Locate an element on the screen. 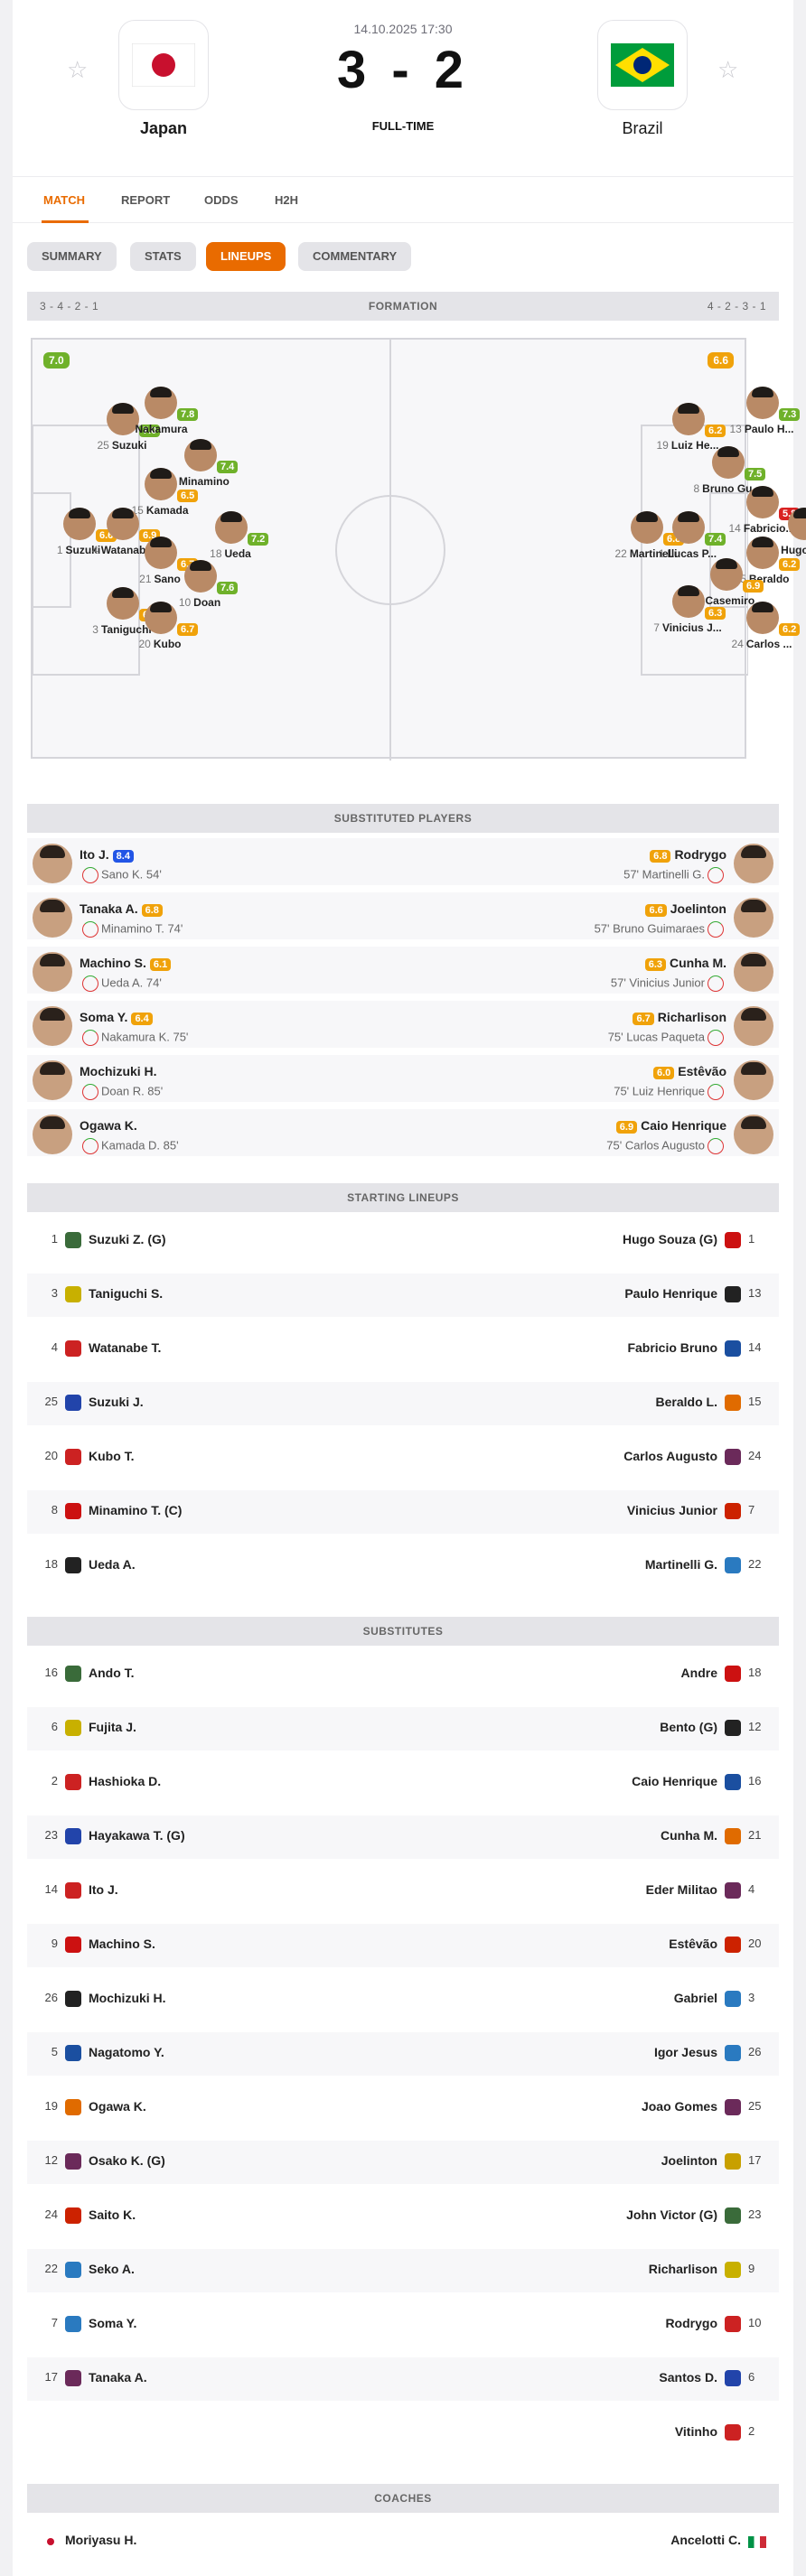 The image size is (806, 2576). home-player-name: Soma Y. is located at coordinates (112, 2323).